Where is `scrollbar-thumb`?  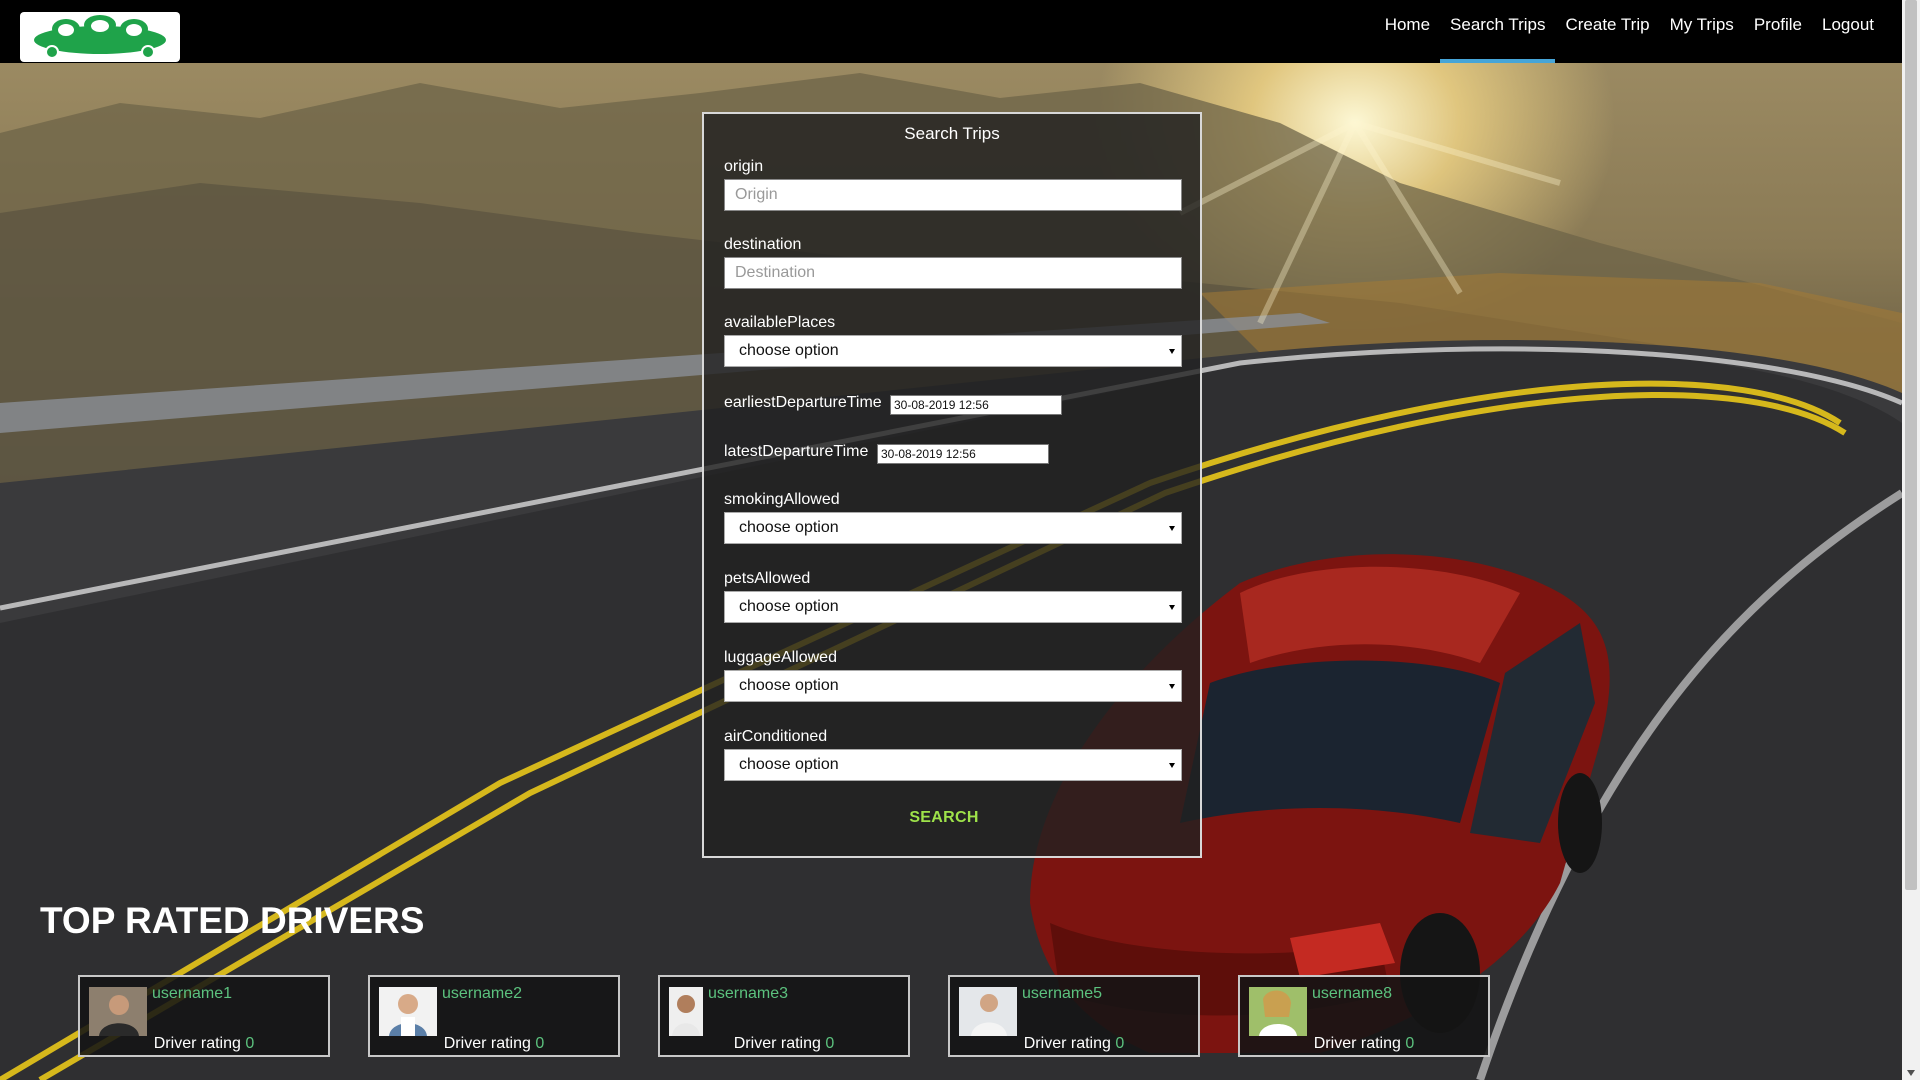
scrollbar-thumb is located at coordinates (1911, 445).